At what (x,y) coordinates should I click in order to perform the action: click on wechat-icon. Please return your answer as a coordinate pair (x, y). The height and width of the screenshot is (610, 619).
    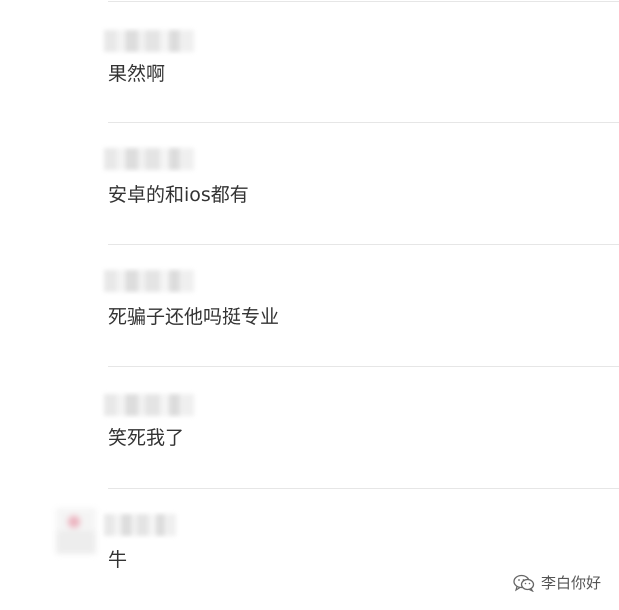
    Looking at the image, I should click on (524, 583).